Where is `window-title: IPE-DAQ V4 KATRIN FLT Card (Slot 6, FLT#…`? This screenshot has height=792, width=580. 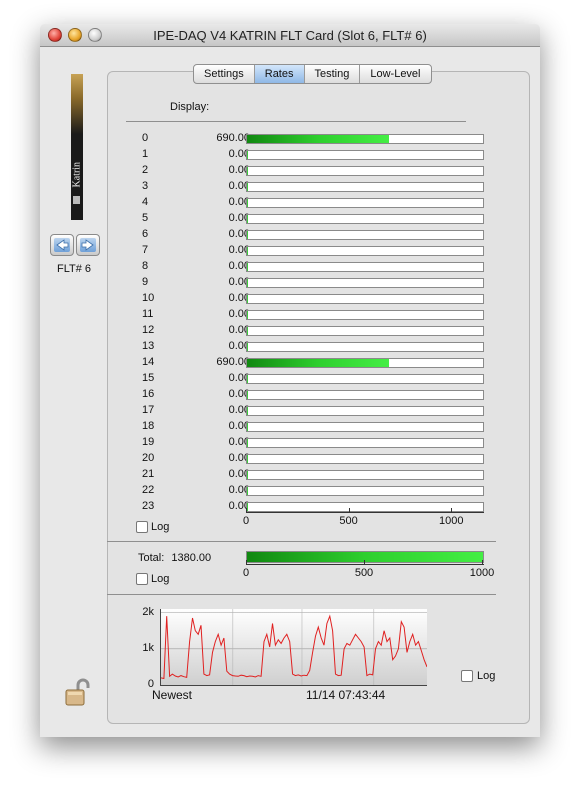 window-title: IPE-DAQ V4 KATRIN FLT Card (Slot 6, FLT#… is located at coordinates (290, 35).